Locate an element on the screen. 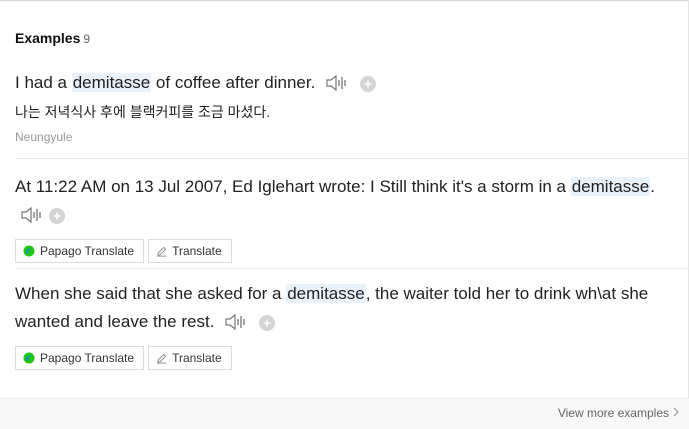  examples-count: 9 is located at coordinates (87, 39).